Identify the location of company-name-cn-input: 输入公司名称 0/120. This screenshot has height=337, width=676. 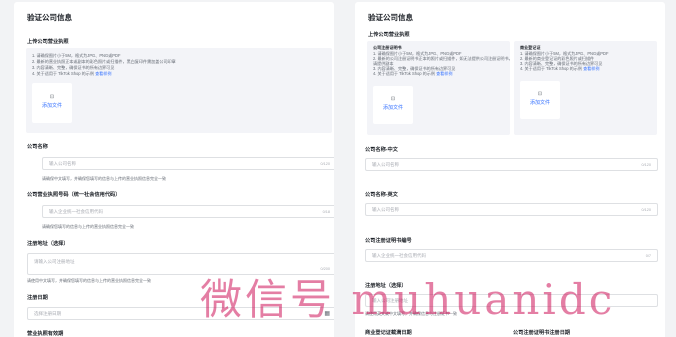
(511, 164).